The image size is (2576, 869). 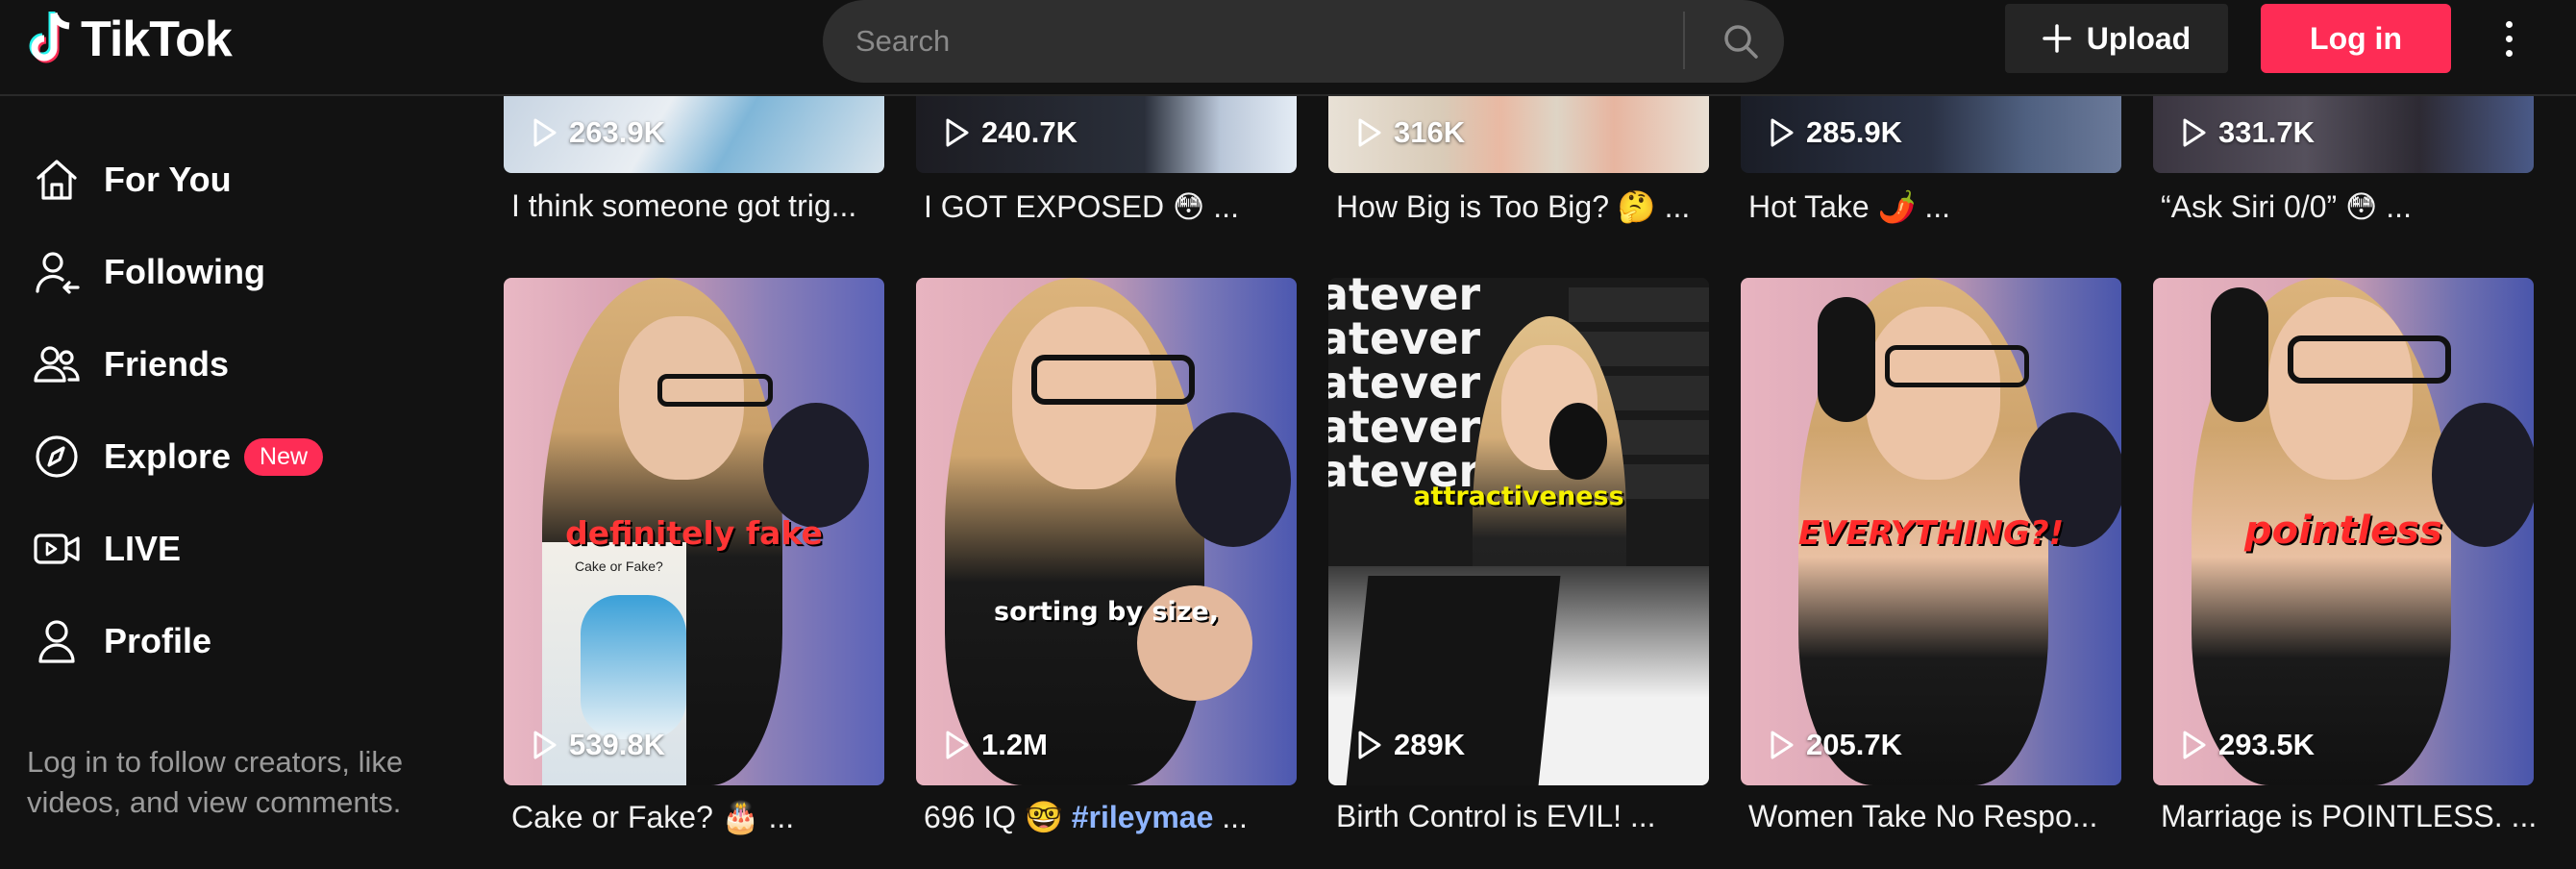 I want to click on more-options-icon, so click(x=2508, y=38).